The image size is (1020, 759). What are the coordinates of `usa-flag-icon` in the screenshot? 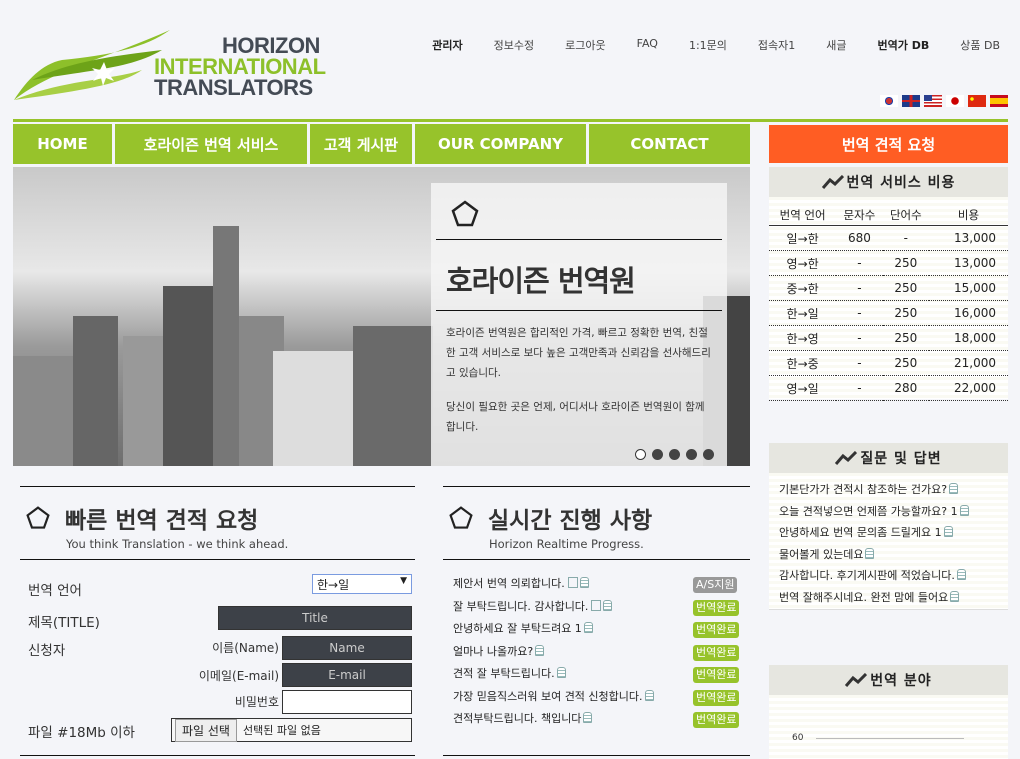 It's located at (933, 101).